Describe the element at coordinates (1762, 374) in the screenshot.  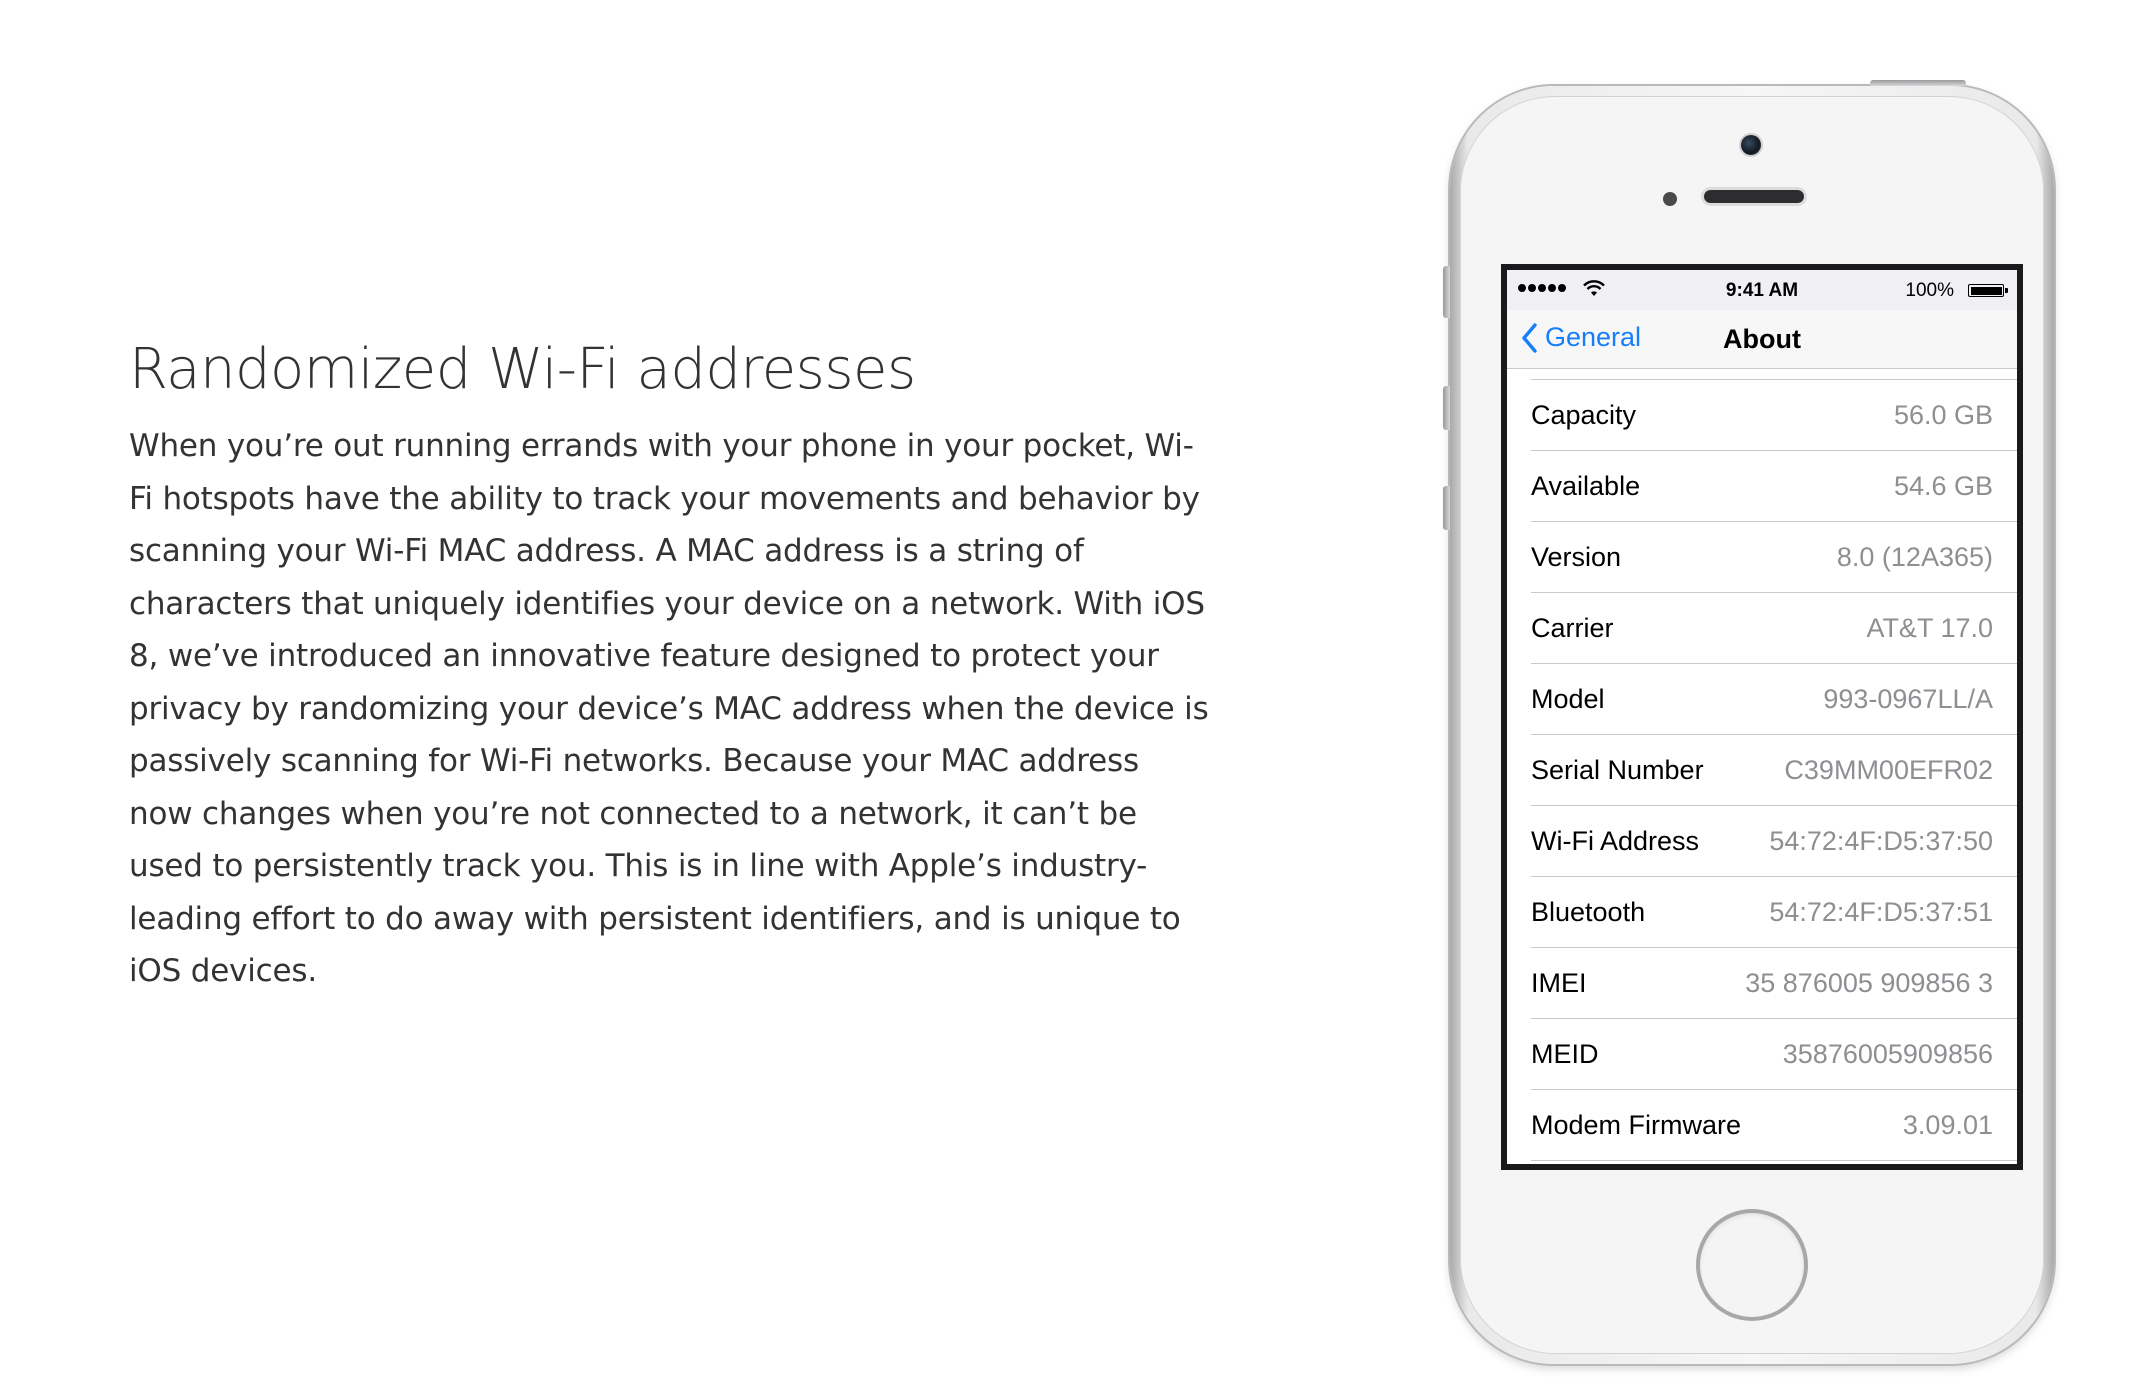
I see `list-item: Applications2` at that location.